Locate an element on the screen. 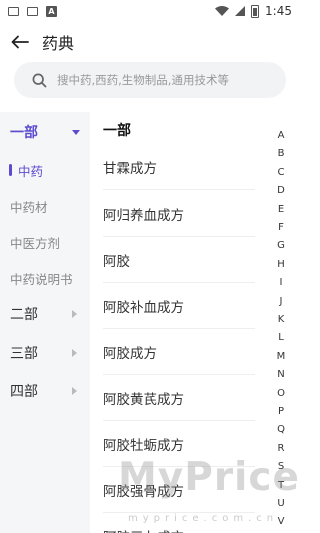 The image size is (320, 533). alpha-letter: C is located at coordinates (281, 173).